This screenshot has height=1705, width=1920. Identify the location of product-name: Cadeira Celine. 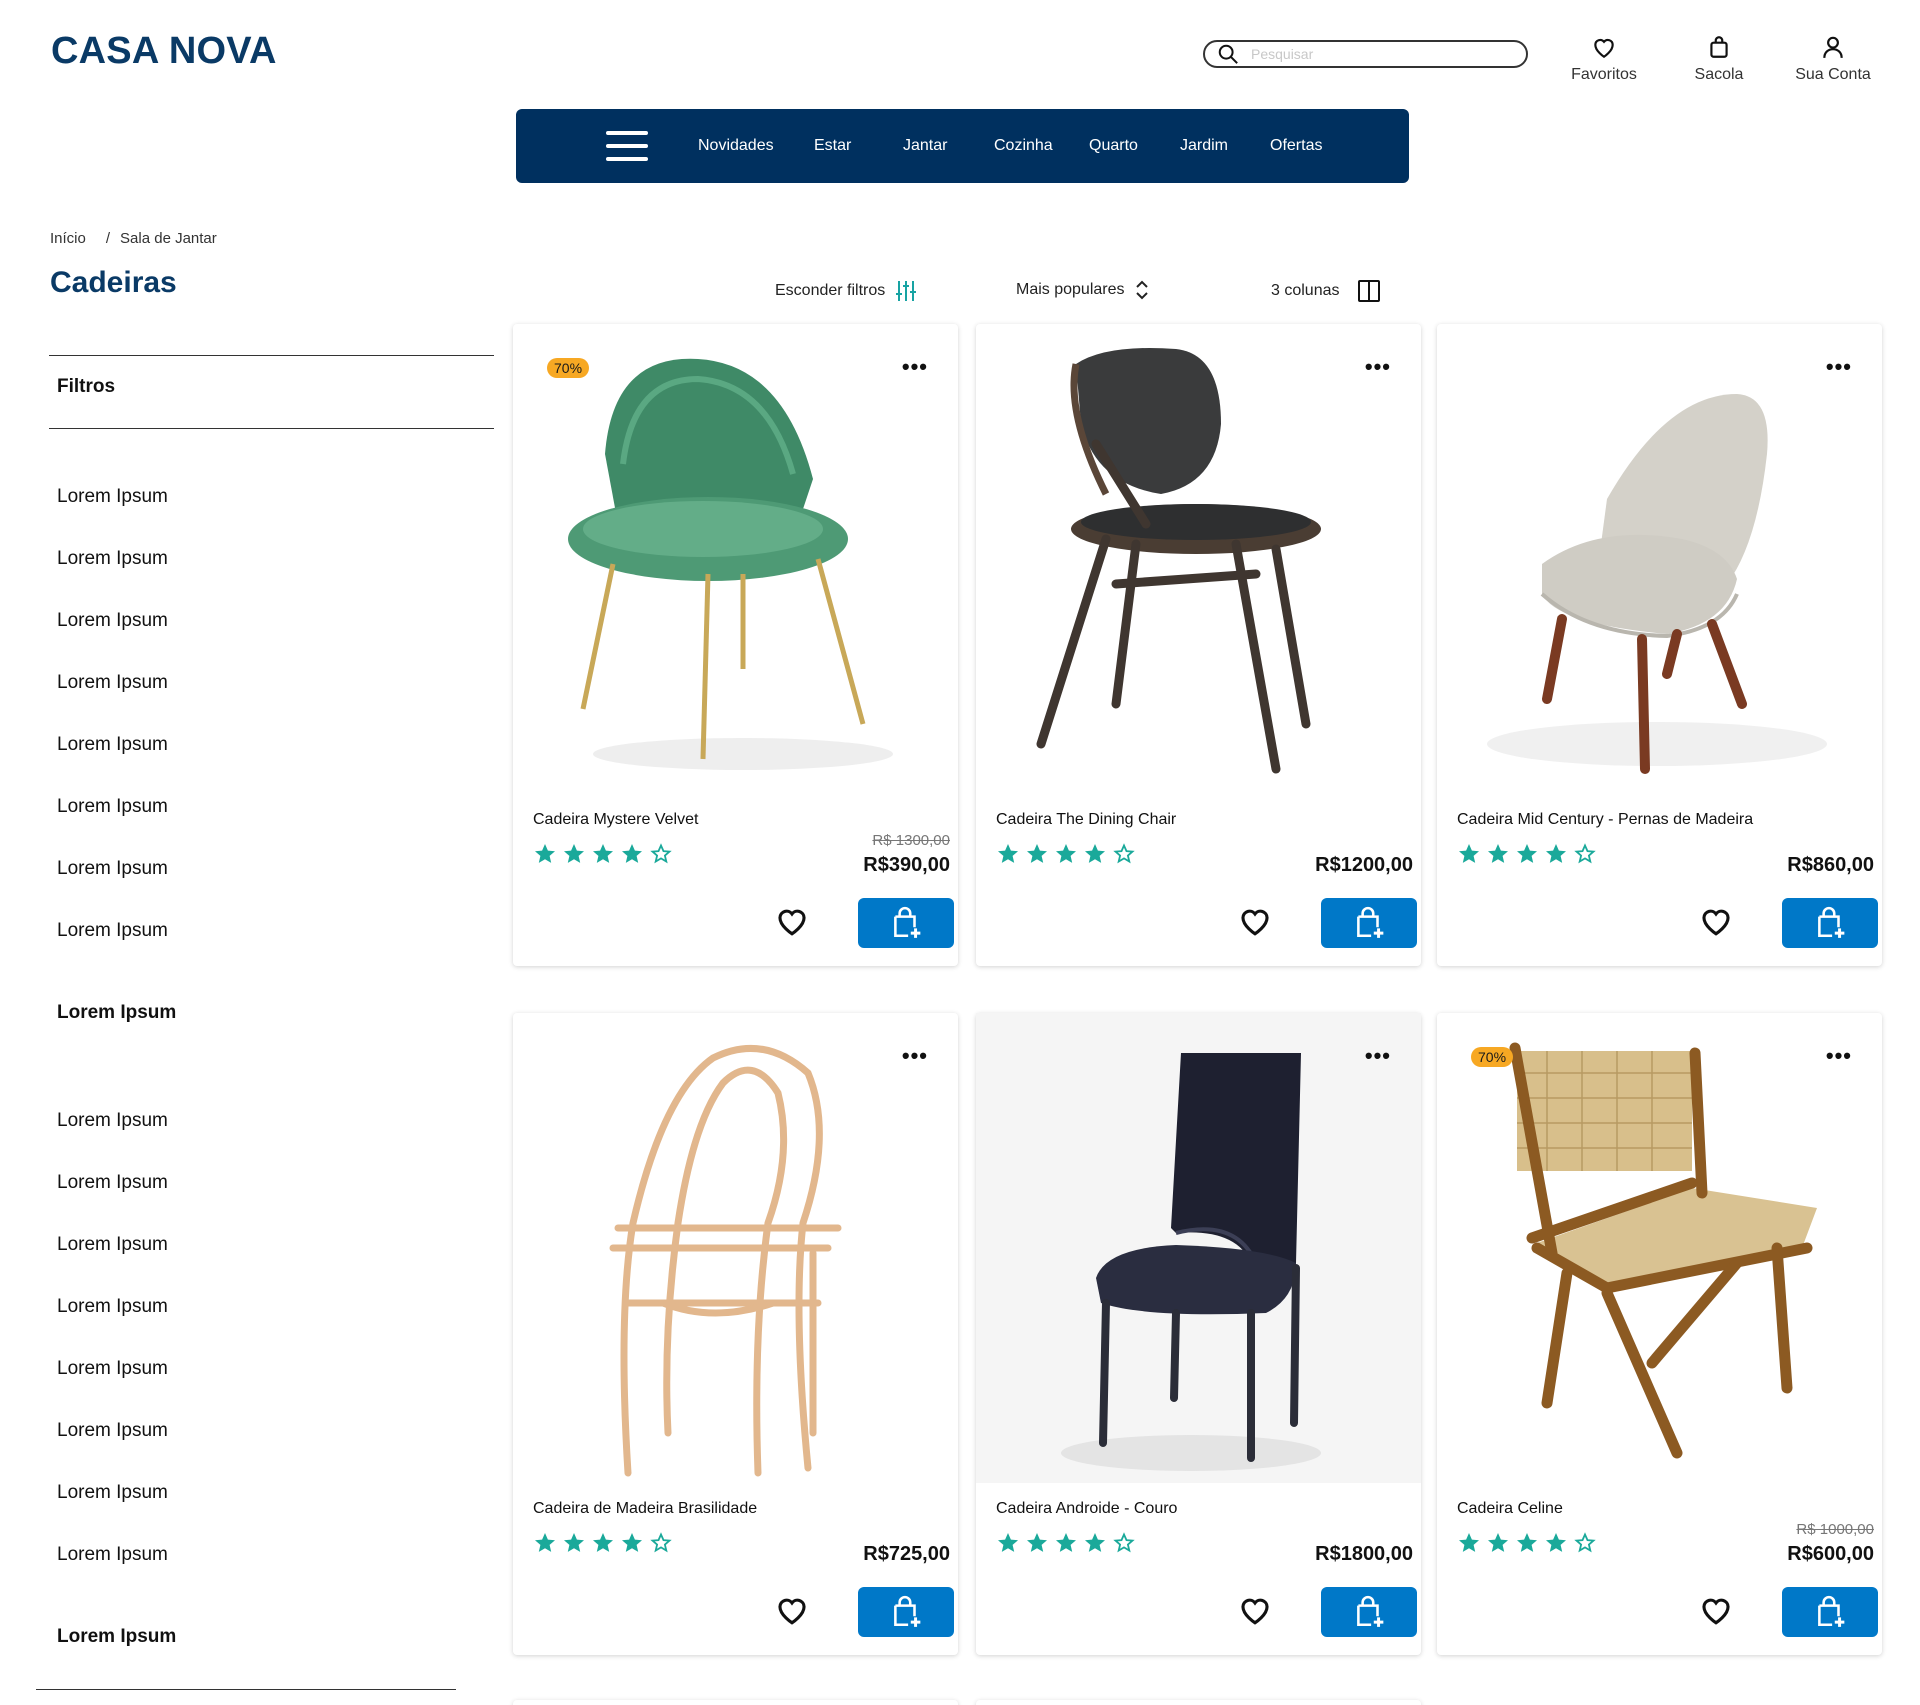
(1510, 1509).